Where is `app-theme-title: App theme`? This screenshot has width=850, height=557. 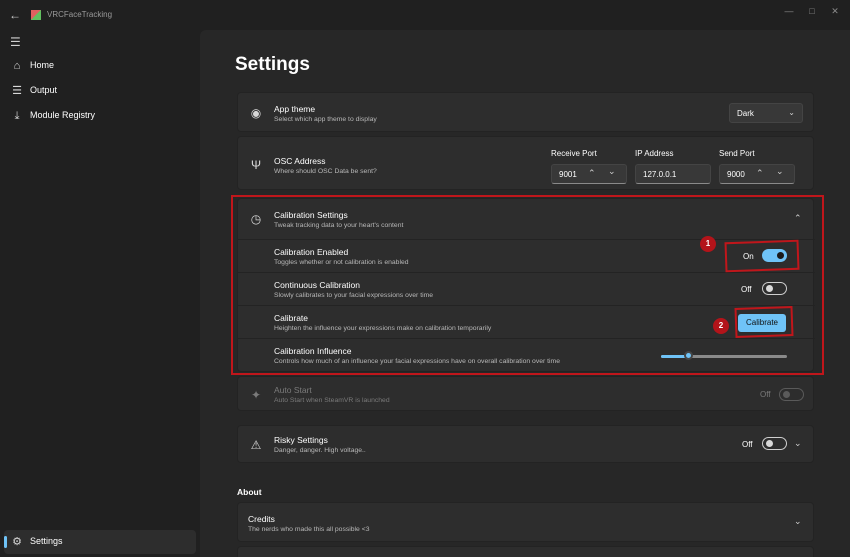
app-theme-title: App theme is located at coordinates (295, 109).